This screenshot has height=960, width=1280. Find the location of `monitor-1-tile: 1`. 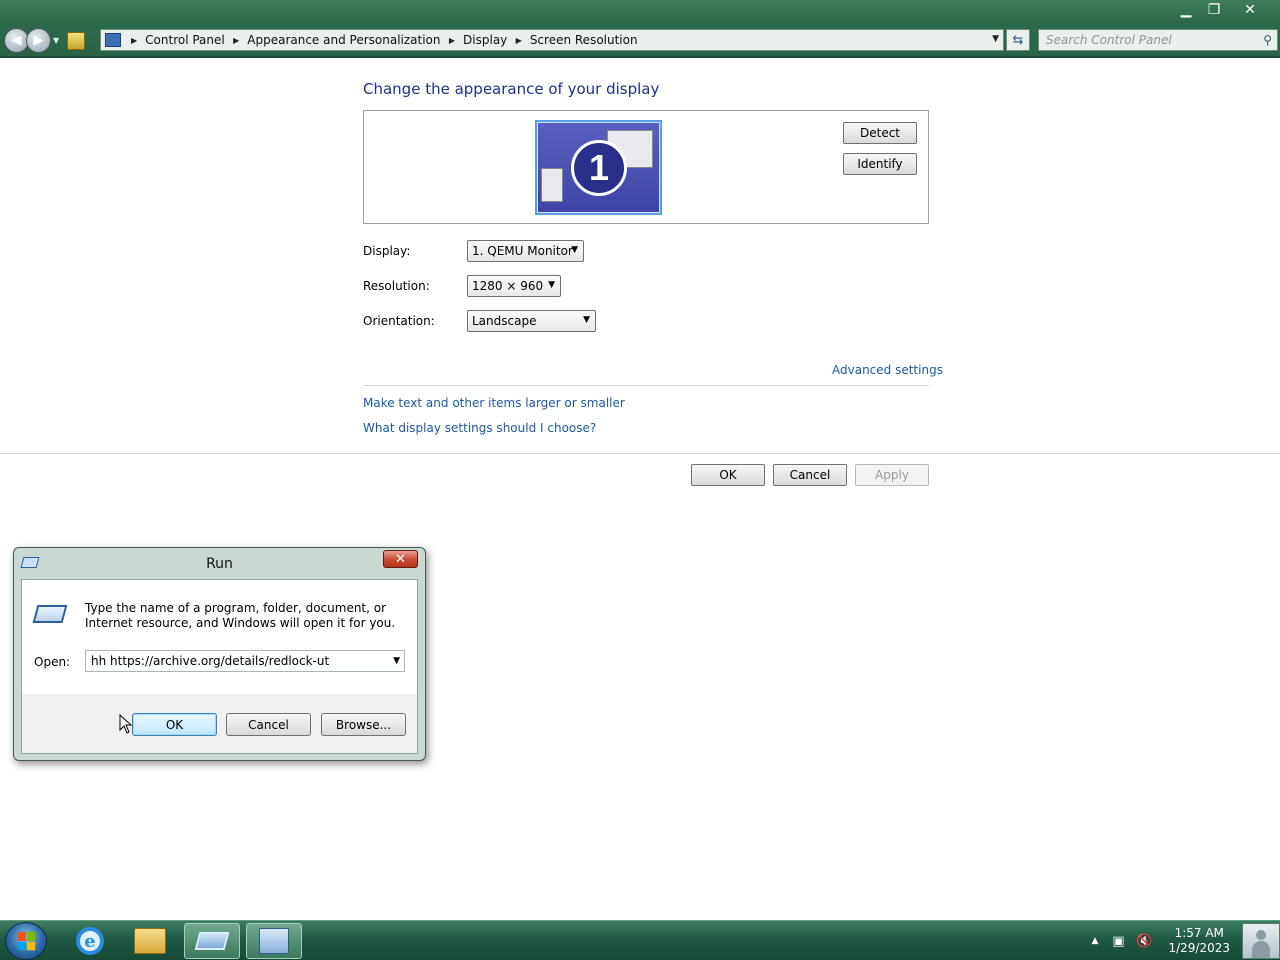

monitor-1-tile: 1 is located at coordinates (598, 167).